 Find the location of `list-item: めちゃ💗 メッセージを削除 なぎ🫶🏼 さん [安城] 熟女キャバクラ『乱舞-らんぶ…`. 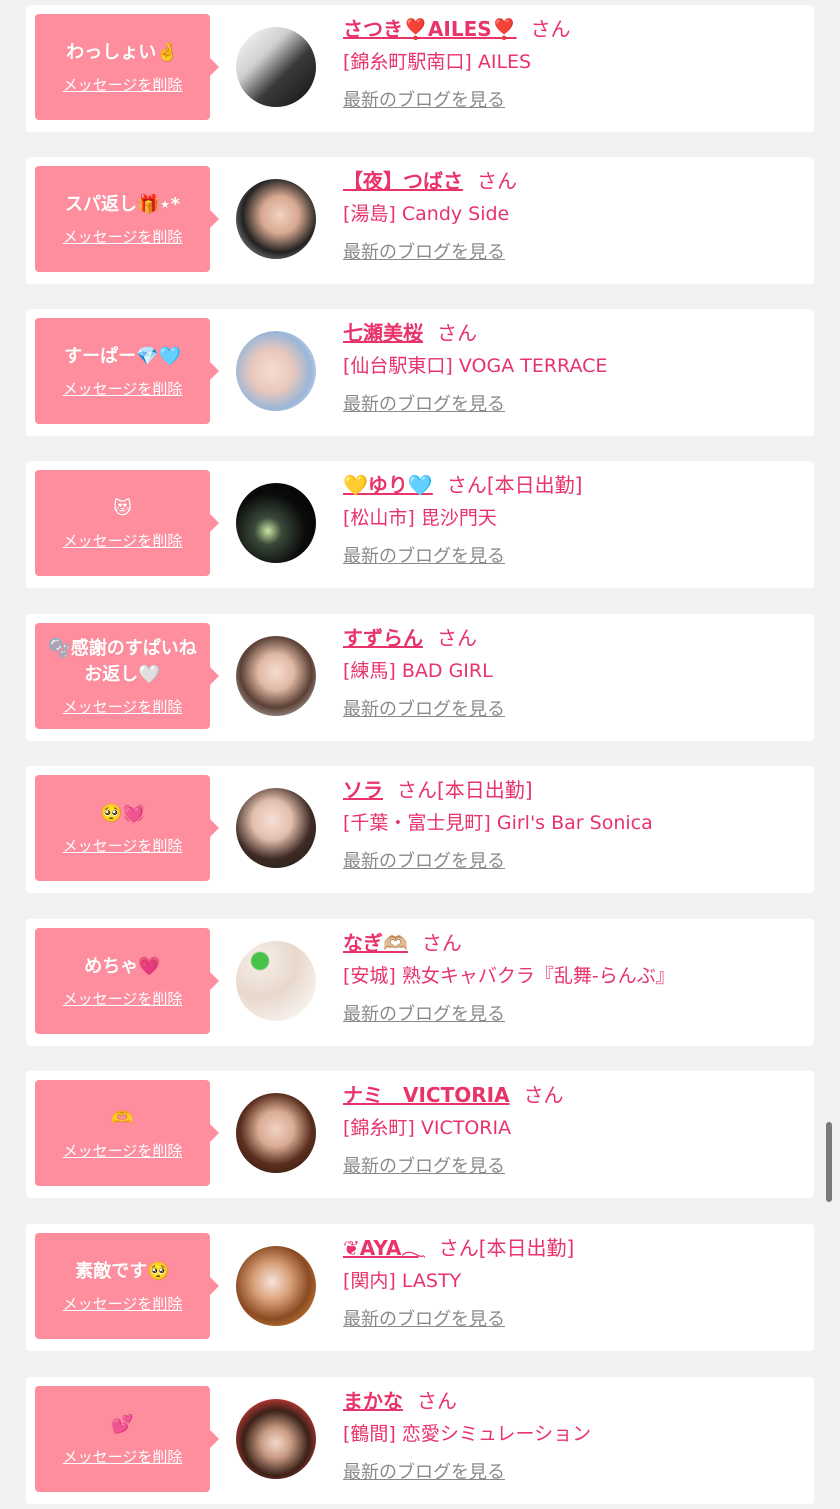

list-item: めちゃ💗 メッセージを削除 なぎ🫶🏼 さん [安城] 熟女キャバクラ『乱舞-らんぶ… is located at coordinates (420, 982).